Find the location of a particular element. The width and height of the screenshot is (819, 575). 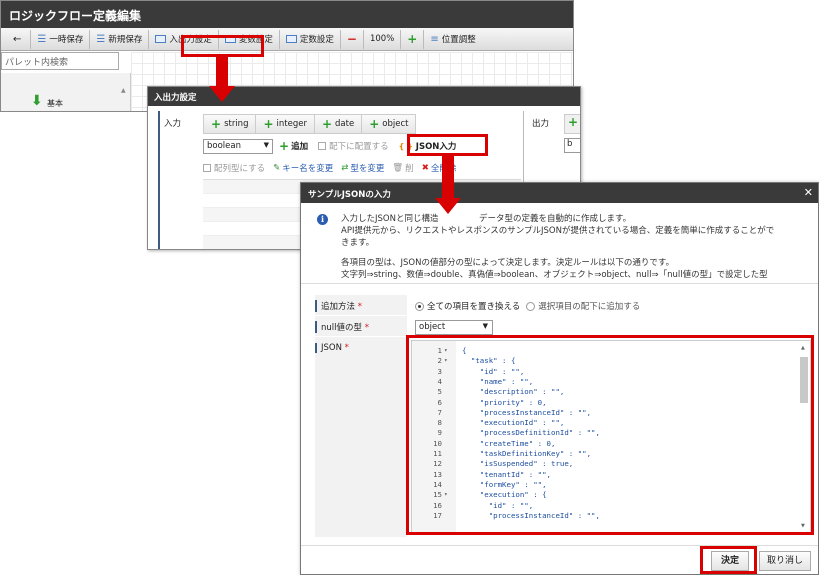

highlight-ok-button is located at coordinates (728, 560).